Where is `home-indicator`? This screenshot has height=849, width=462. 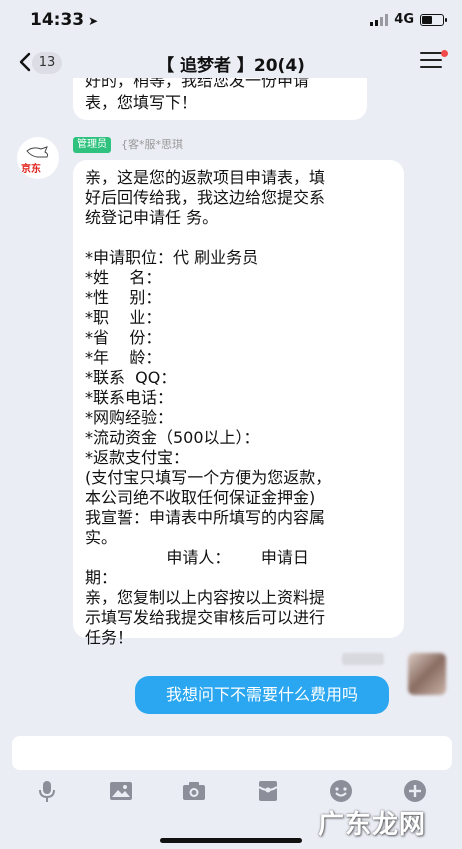 home-indicator is located at coordinates (231, 840).